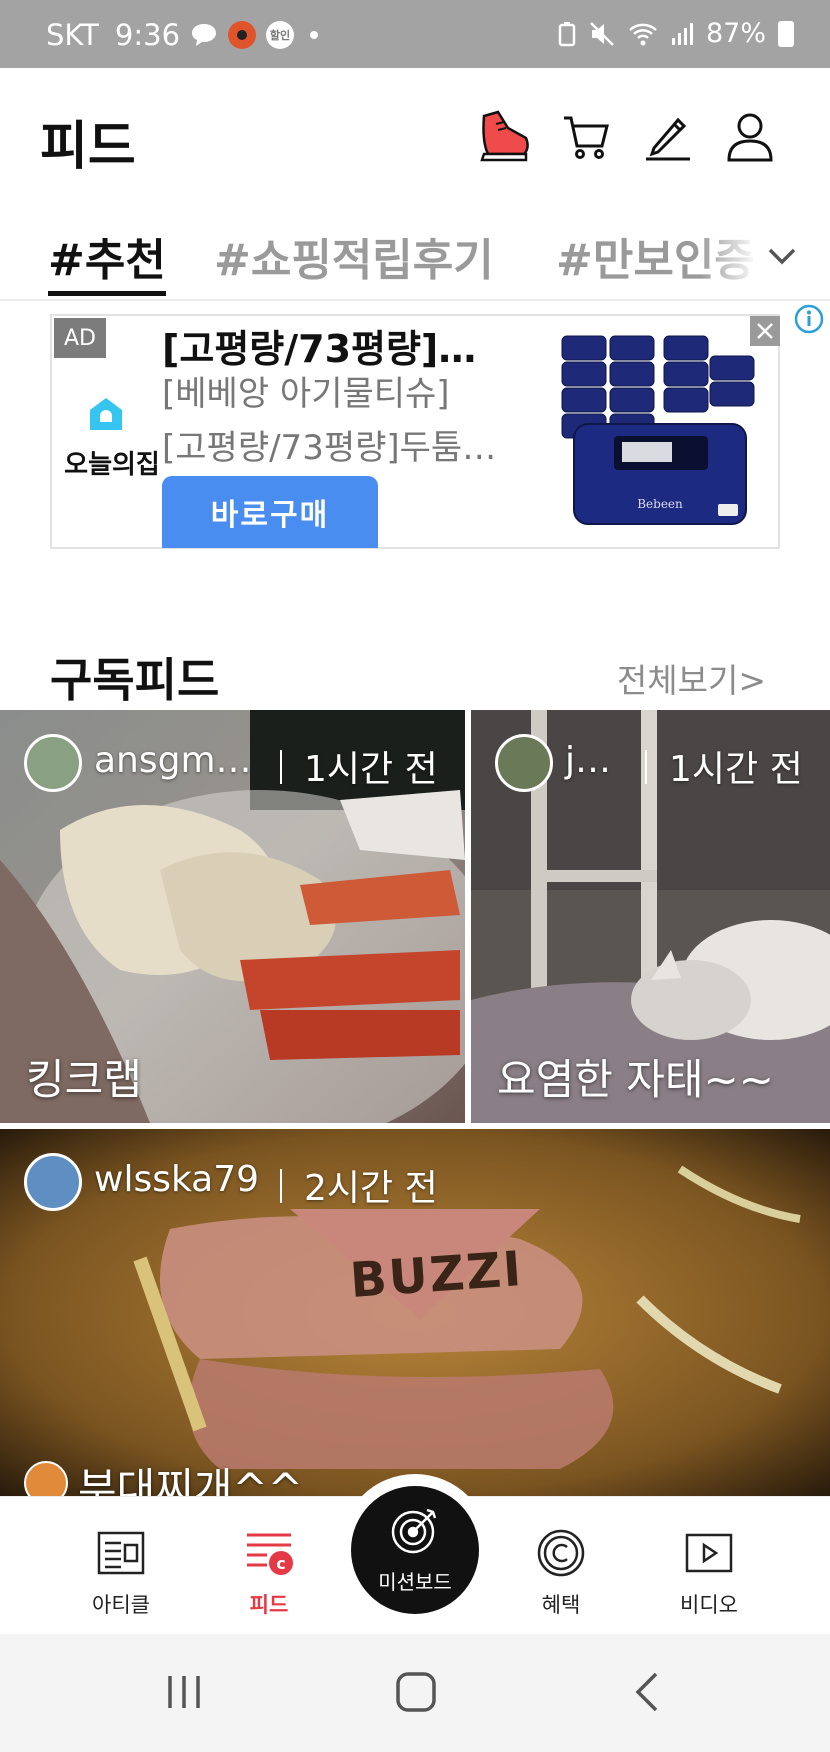 This screenshot has width=830, height=1752. I want to click on battery-saver-icon, so click(567, 34).